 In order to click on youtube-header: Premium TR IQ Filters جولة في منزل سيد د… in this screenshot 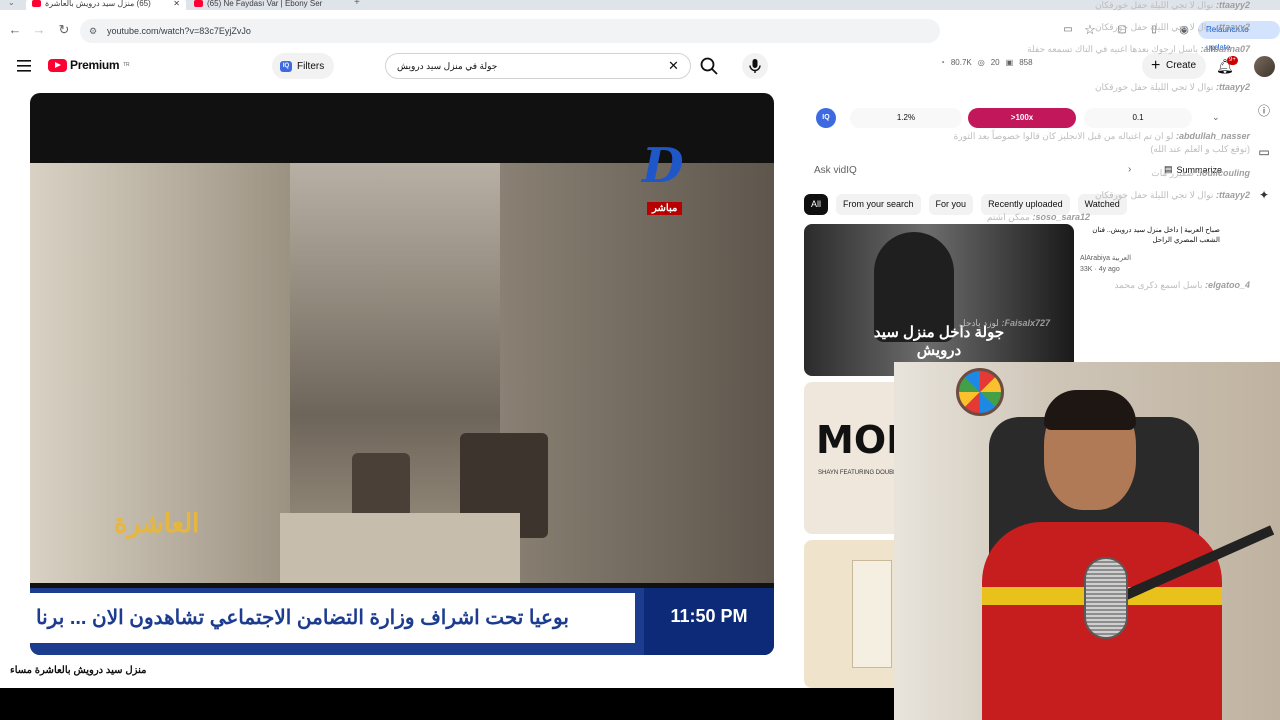, I will do `click(640, 67)`.